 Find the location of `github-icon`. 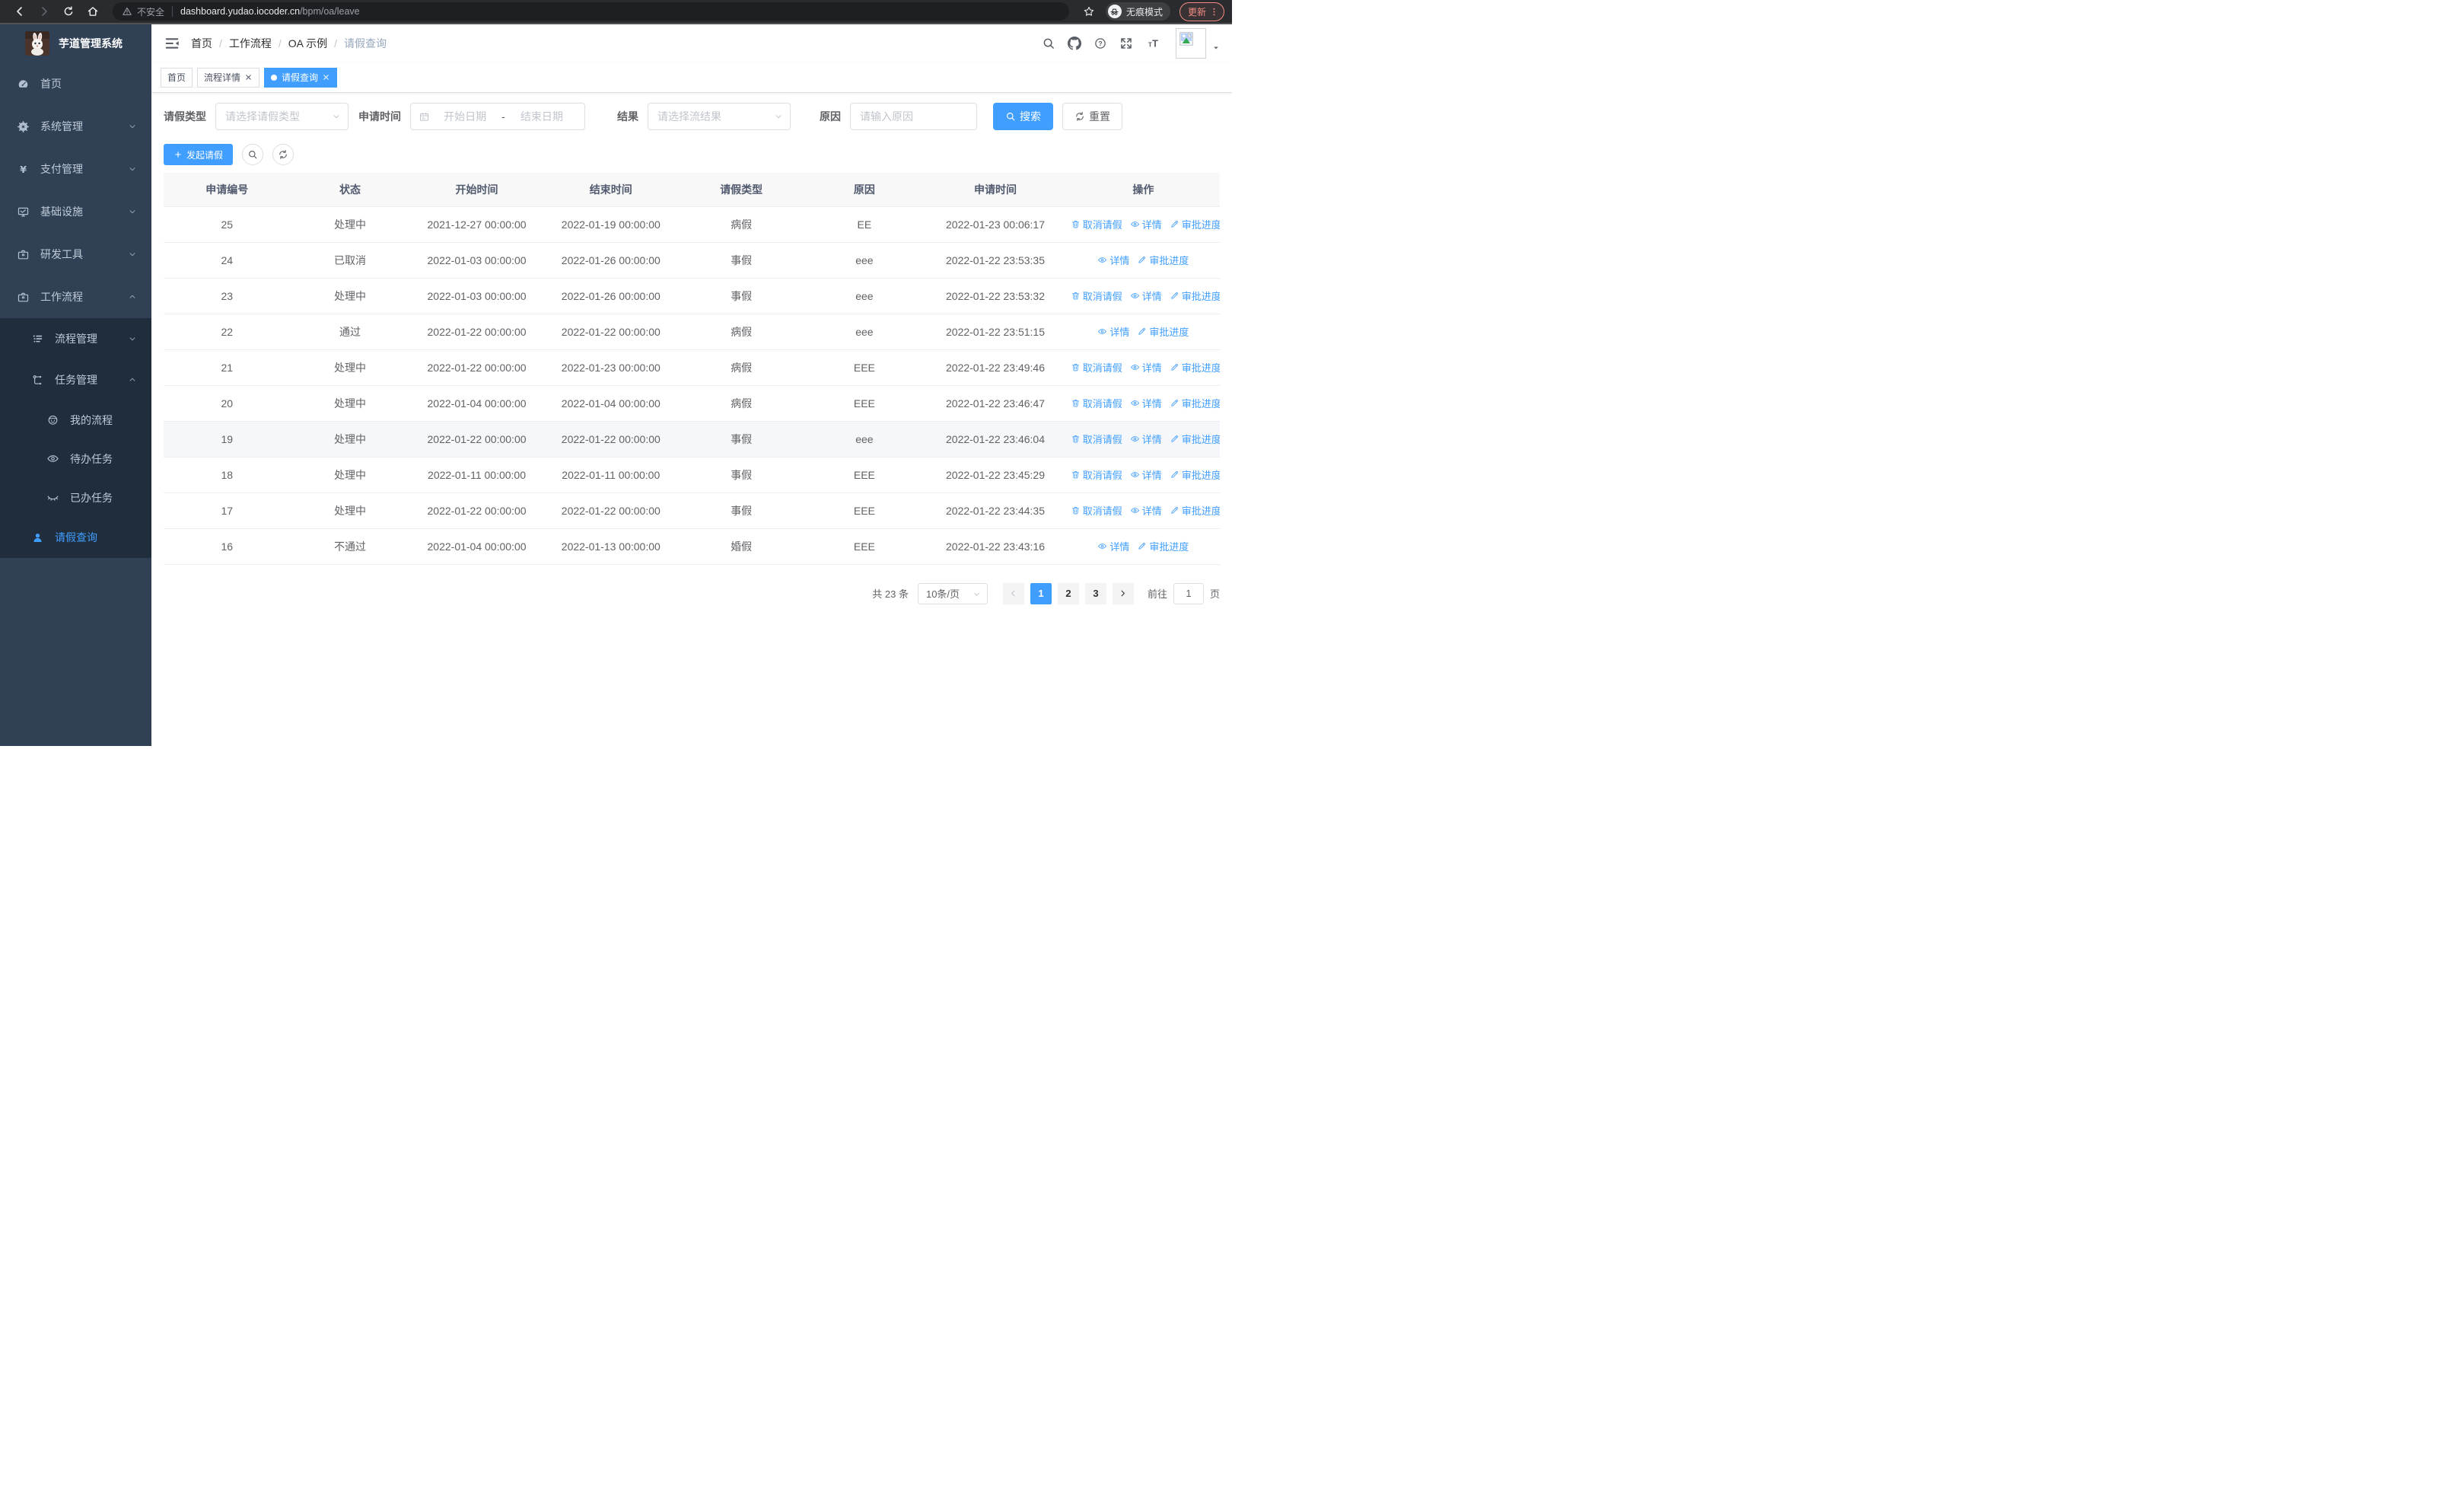

github-icon is located at coordinates (1074, 44).